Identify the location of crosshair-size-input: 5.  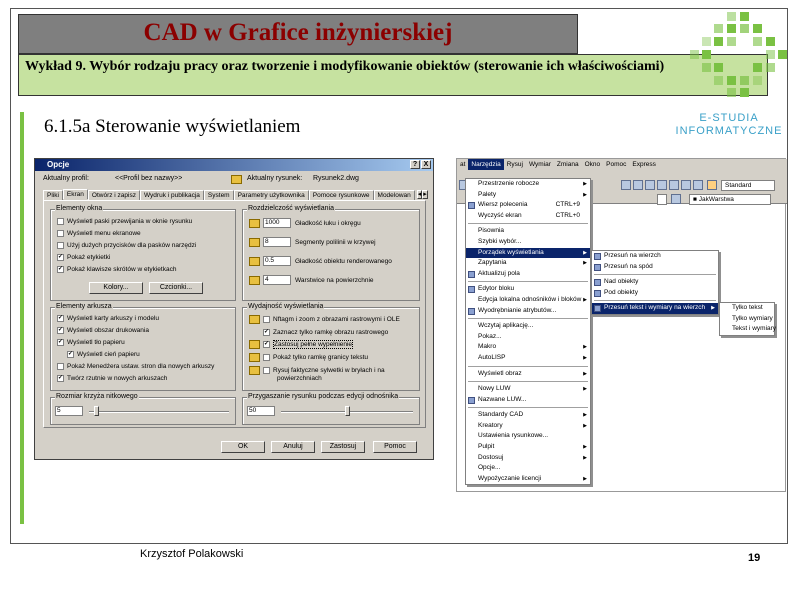
(69, 411).